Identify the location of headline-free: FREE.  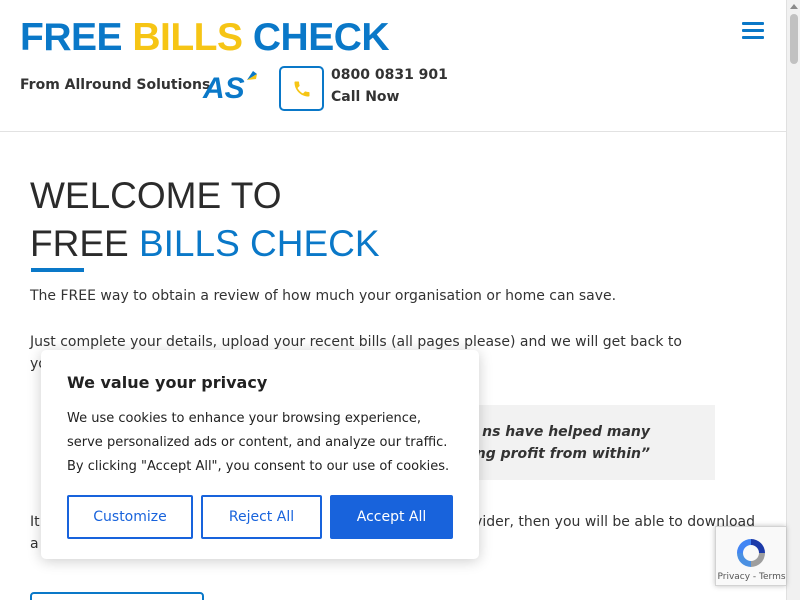
(84, 243).